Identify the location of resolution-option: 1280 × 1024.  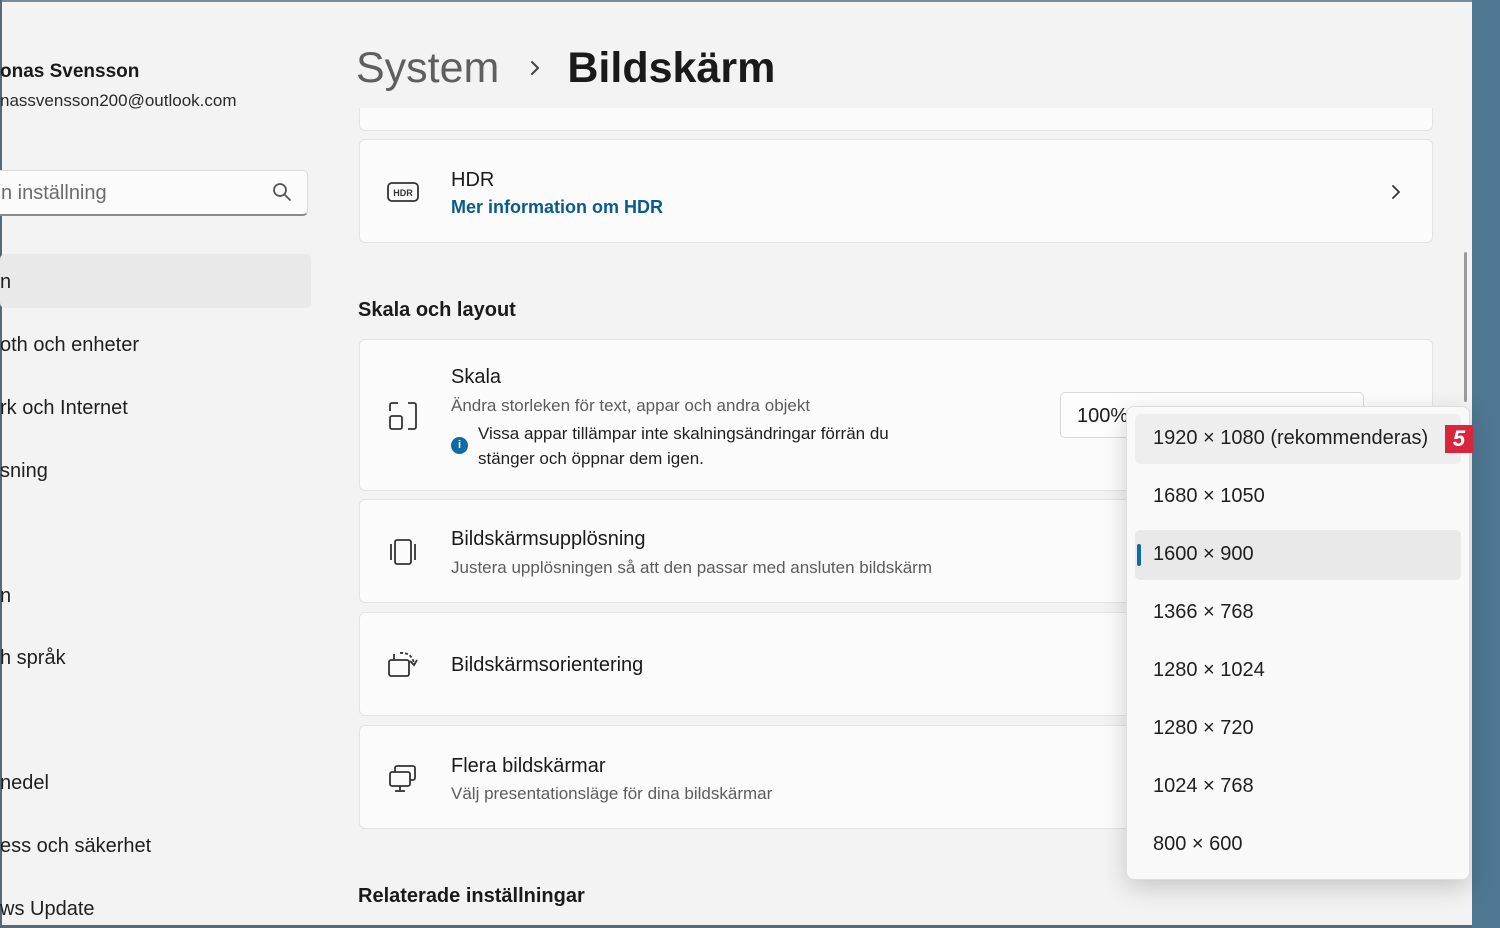
(1298, 671).